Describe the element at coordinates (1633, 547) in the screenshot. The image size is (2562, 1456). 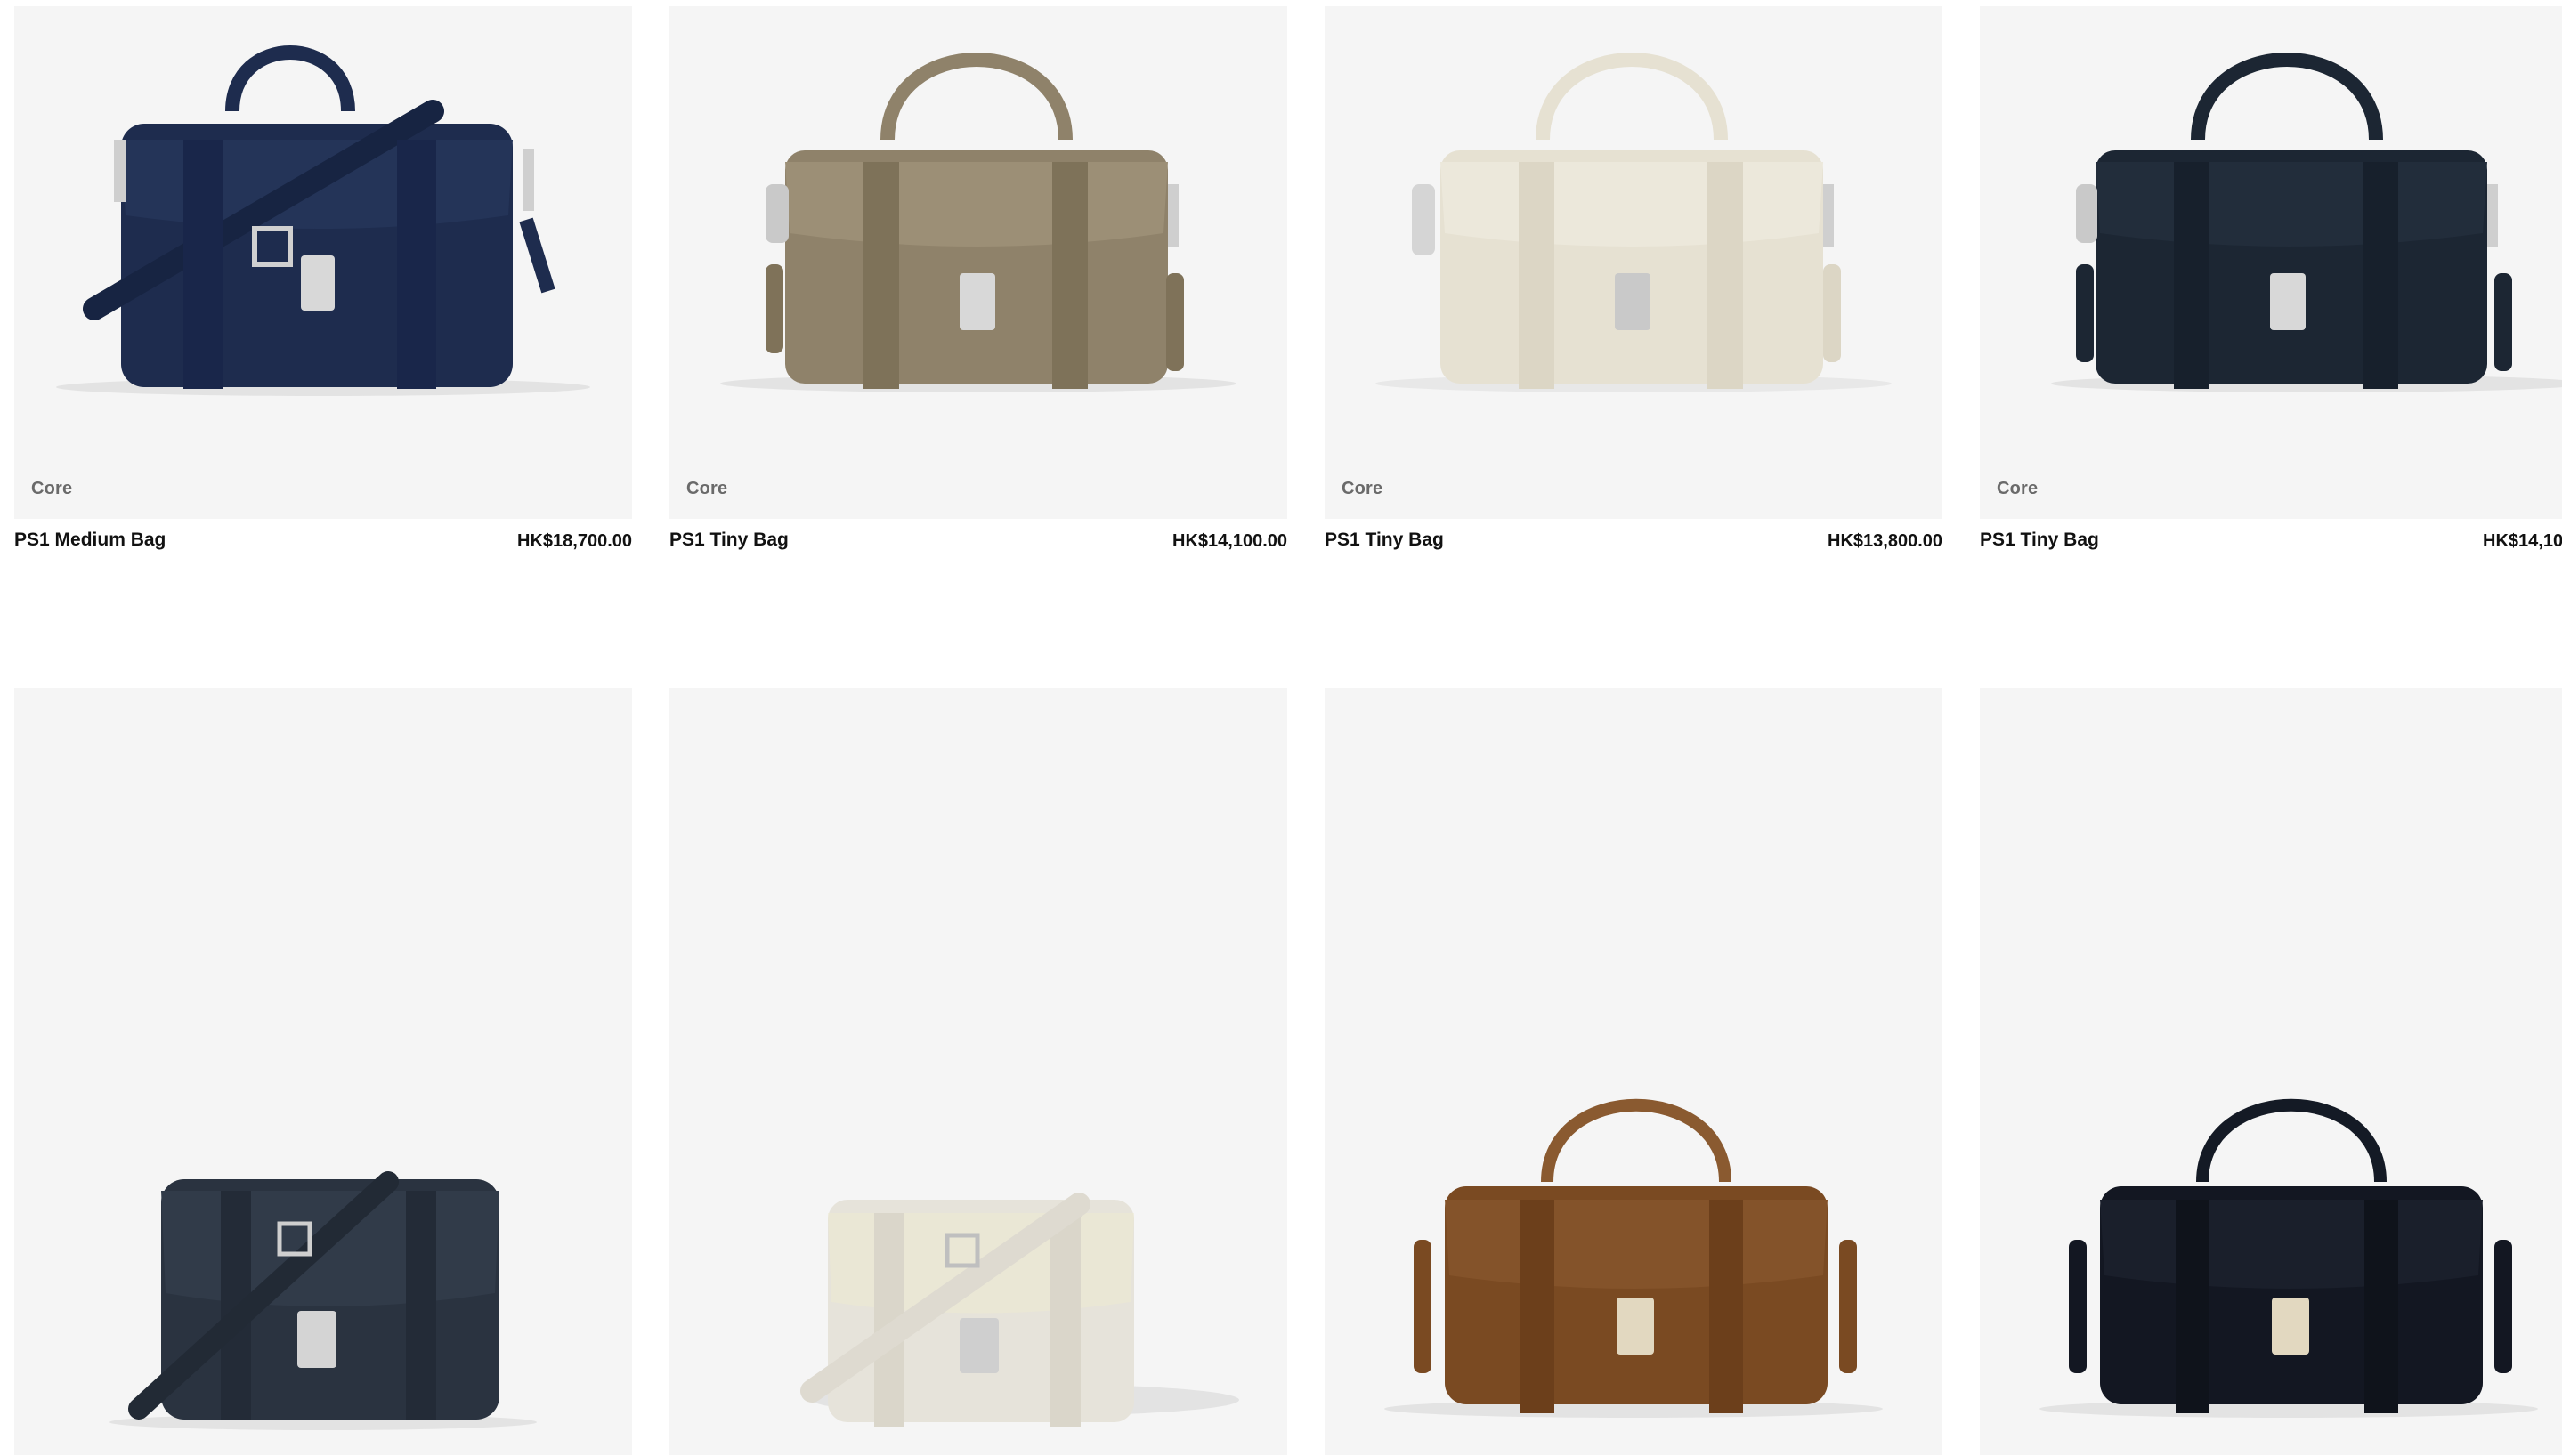
I see `product-info: PS1 Tiny Bag HK$13,800.00` at that location.